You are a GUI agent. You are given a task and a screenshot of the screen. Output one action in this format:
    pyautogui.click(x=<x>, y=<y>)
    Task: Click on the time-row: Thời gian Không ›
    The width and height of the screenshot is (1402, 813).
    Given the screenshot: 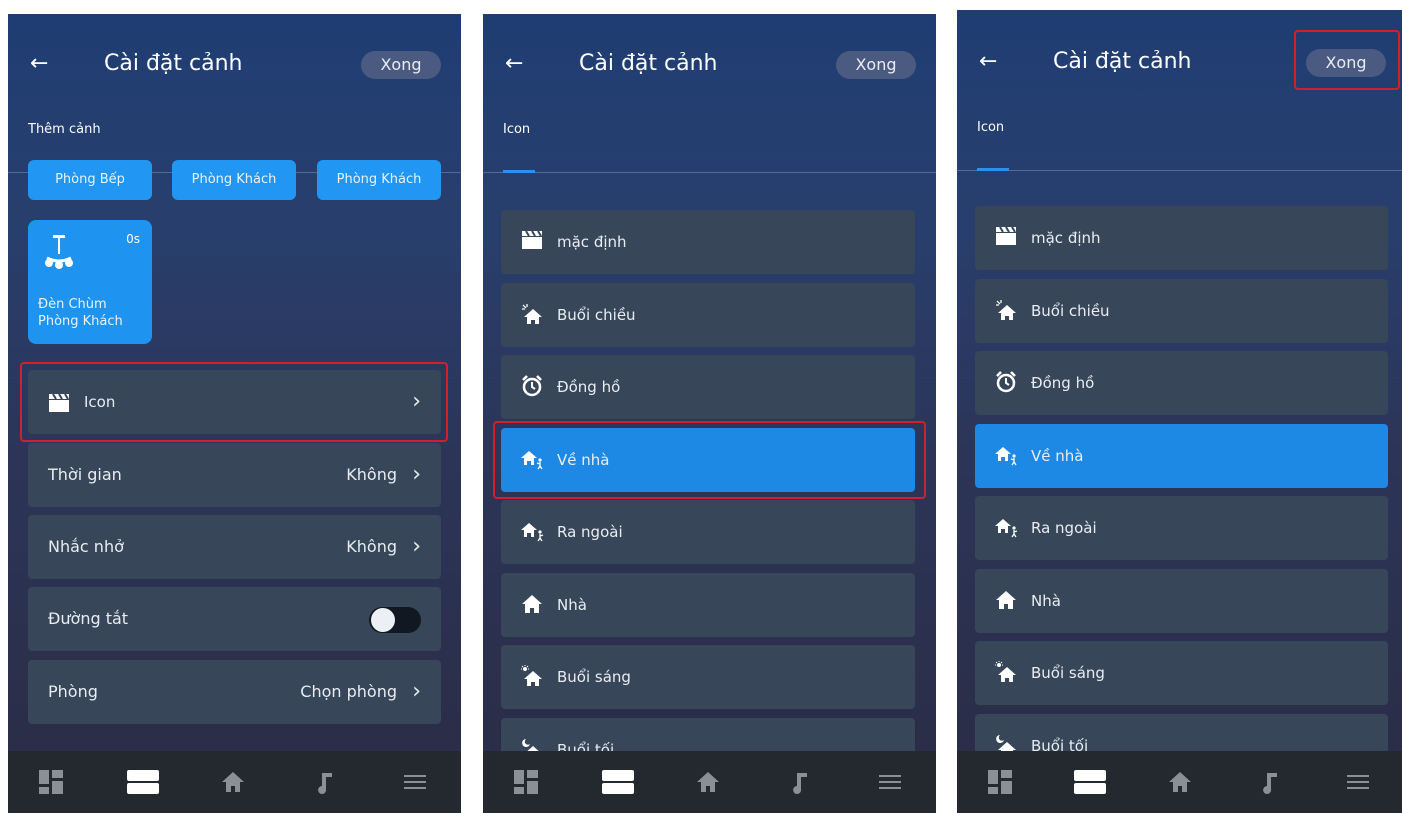 What is the action you would take?
    pyautogui.click(x=234, y=475)
    